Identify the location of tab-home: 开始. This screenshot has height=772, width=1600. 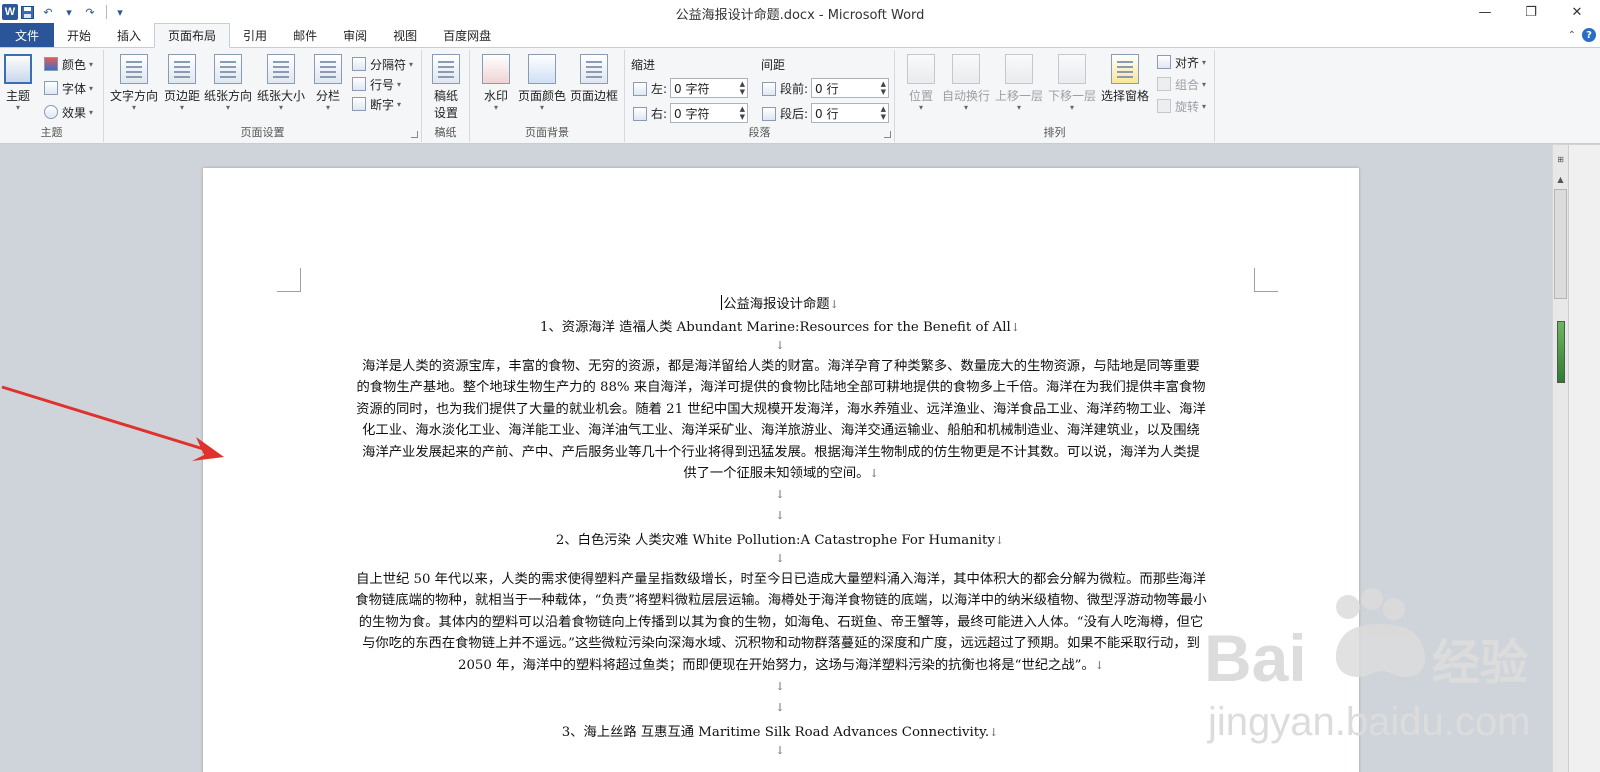
(79, 35).